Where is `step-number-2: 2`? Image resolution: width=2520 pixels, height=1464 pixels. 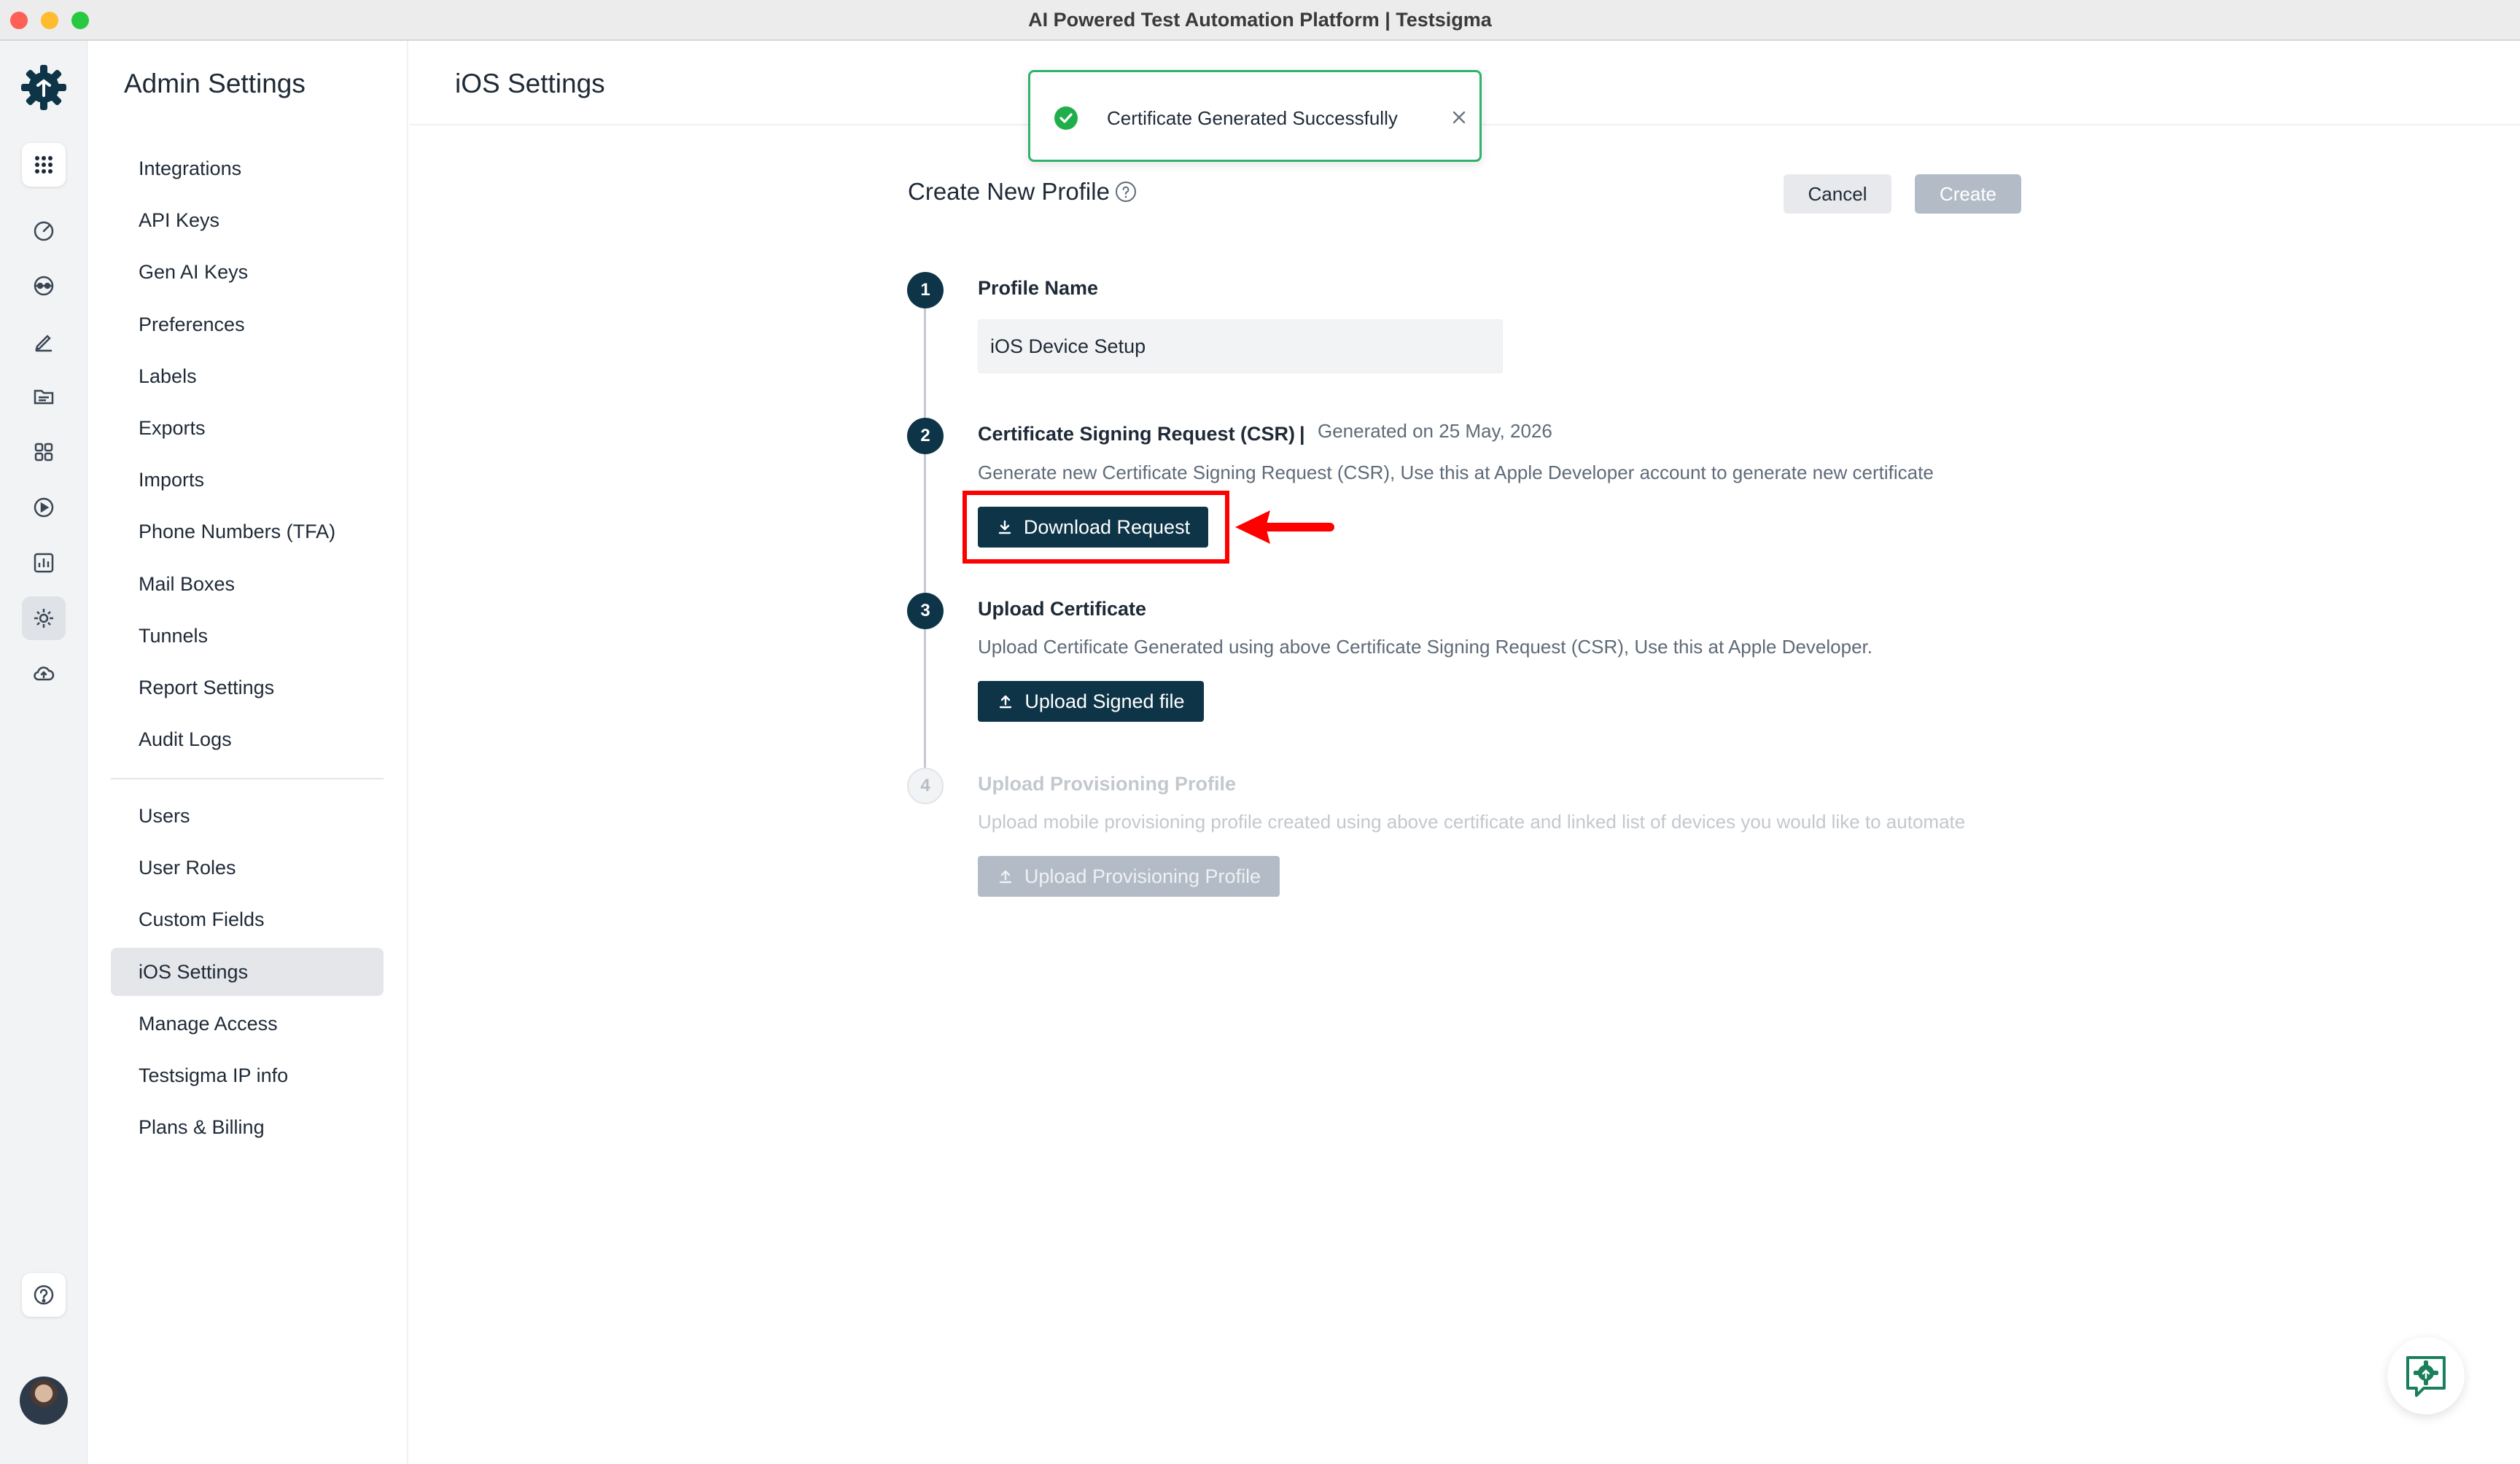 step-number-2: 2 is located at coordinates (925, 436).